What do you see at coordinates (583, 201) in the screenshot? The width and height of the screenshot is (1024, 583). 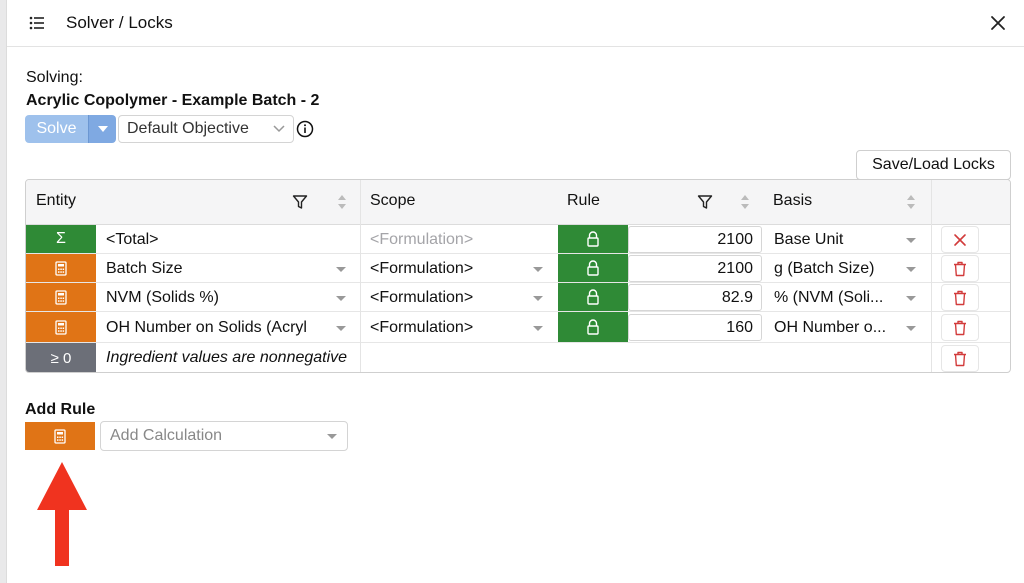 I see `column-header-rule: Rule` at bounding box center [583, 201].